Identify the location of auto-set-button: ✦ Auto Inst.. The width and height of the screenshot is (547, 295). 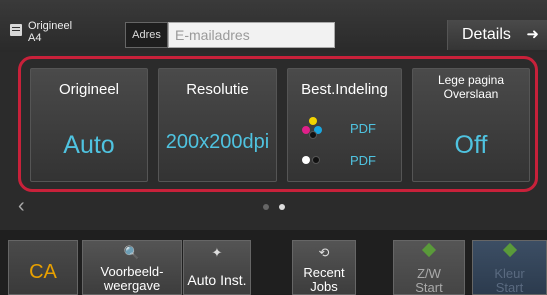
(217, 267).